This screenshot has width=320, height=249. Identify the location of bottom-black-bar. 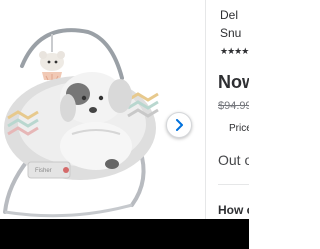
(124, 234).